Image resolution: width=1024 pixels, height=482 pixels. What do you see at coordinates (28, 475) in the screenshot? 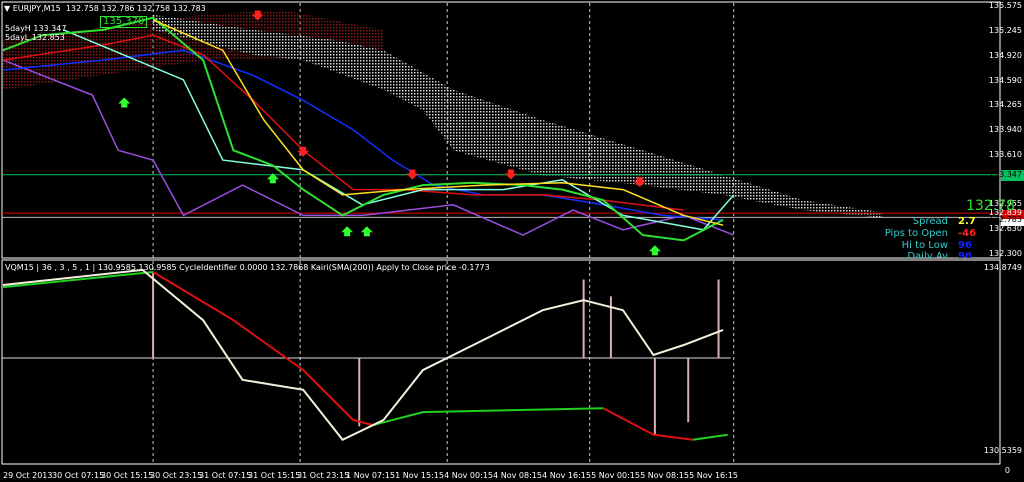
I see `time-axis-label: 29 Oct 2013` at bounding box center [28, 475].